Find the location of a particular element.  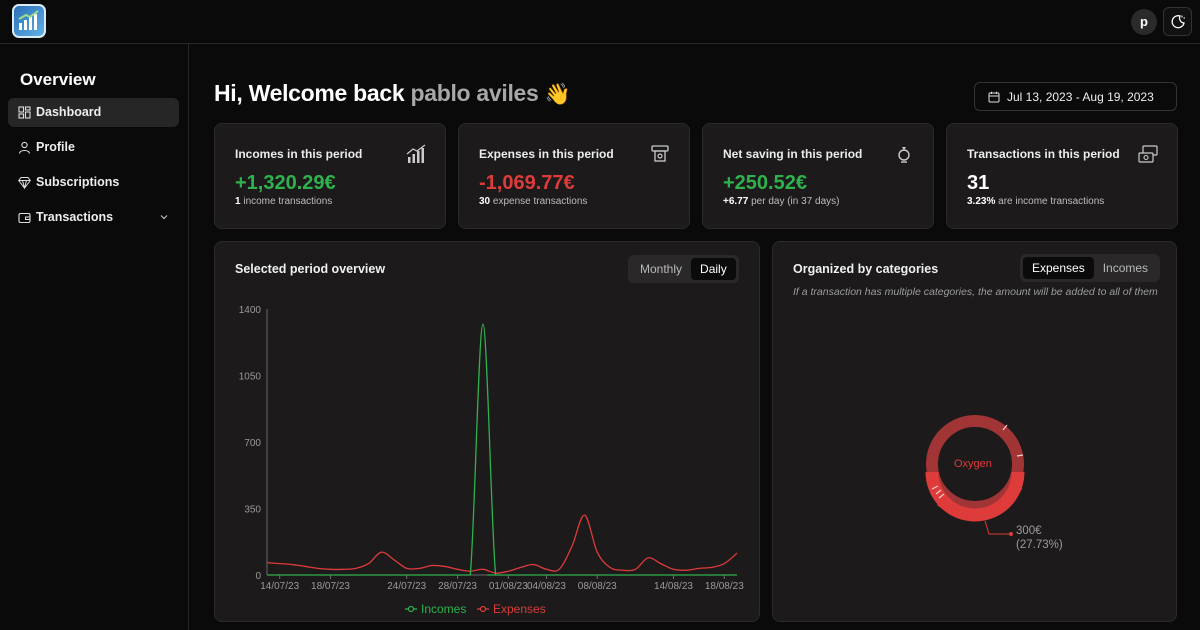

sidebar-item-label: Subscriptions is located at coordinates (78, 182).